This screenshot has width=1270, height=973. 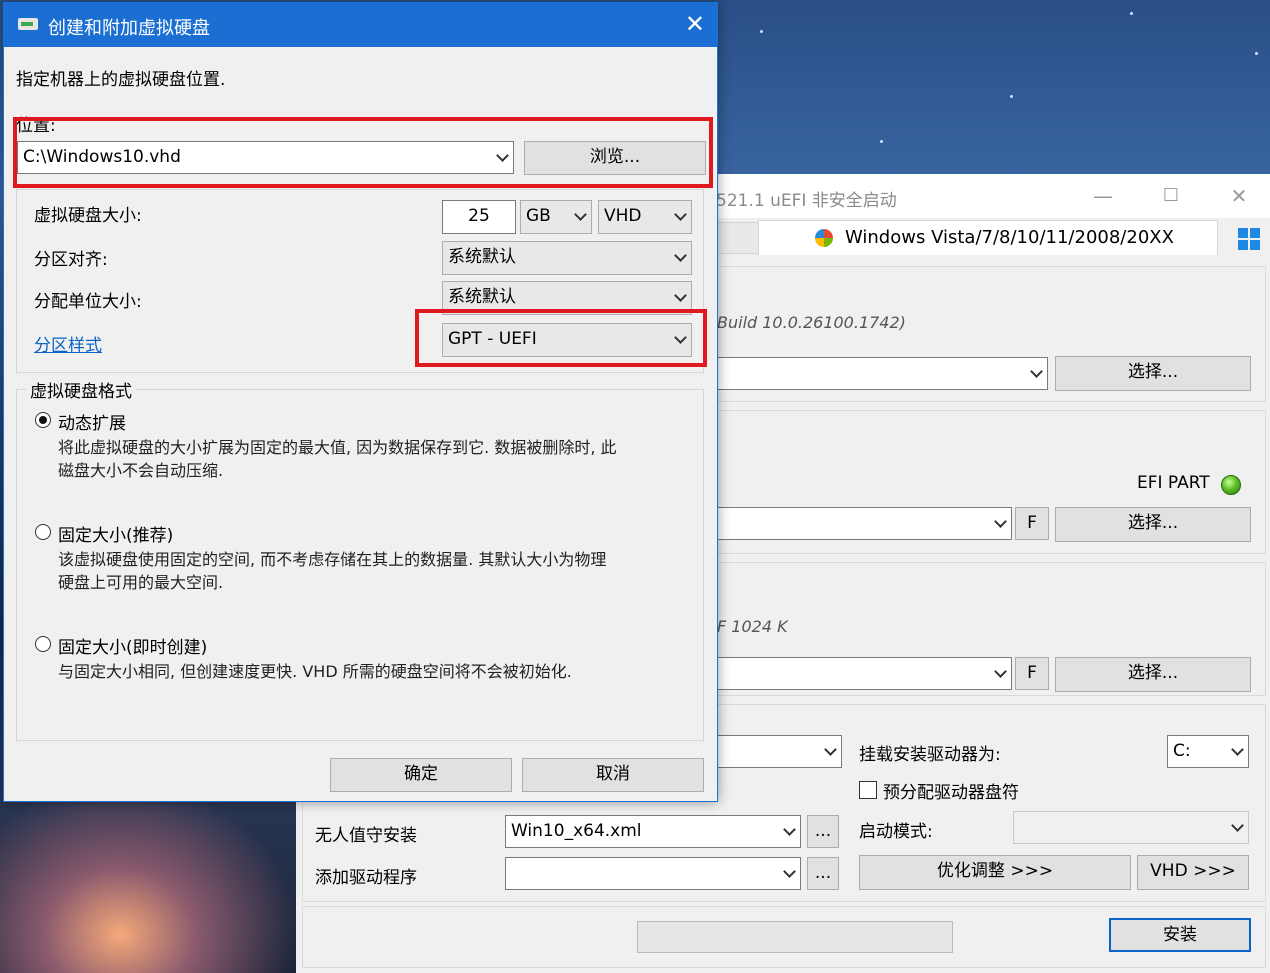 I want to click on dialog-title-bar: 创建和附加虚拟硬盘 ✕, so click(x=360, y=25).